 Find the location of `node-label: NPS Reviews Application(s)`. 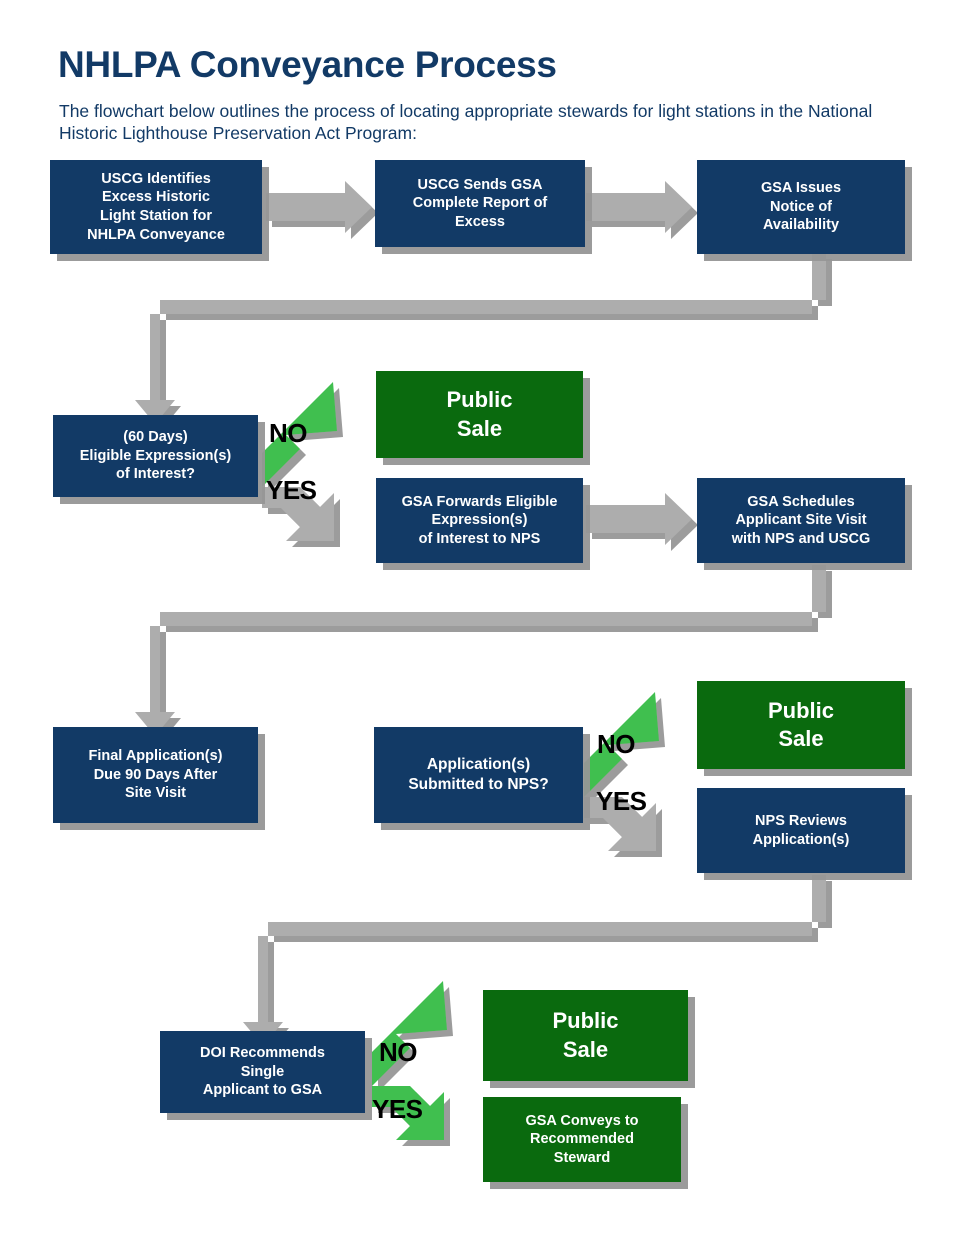

node-label: NPS Reviews Application(s) is located at coordinates (801, 830).